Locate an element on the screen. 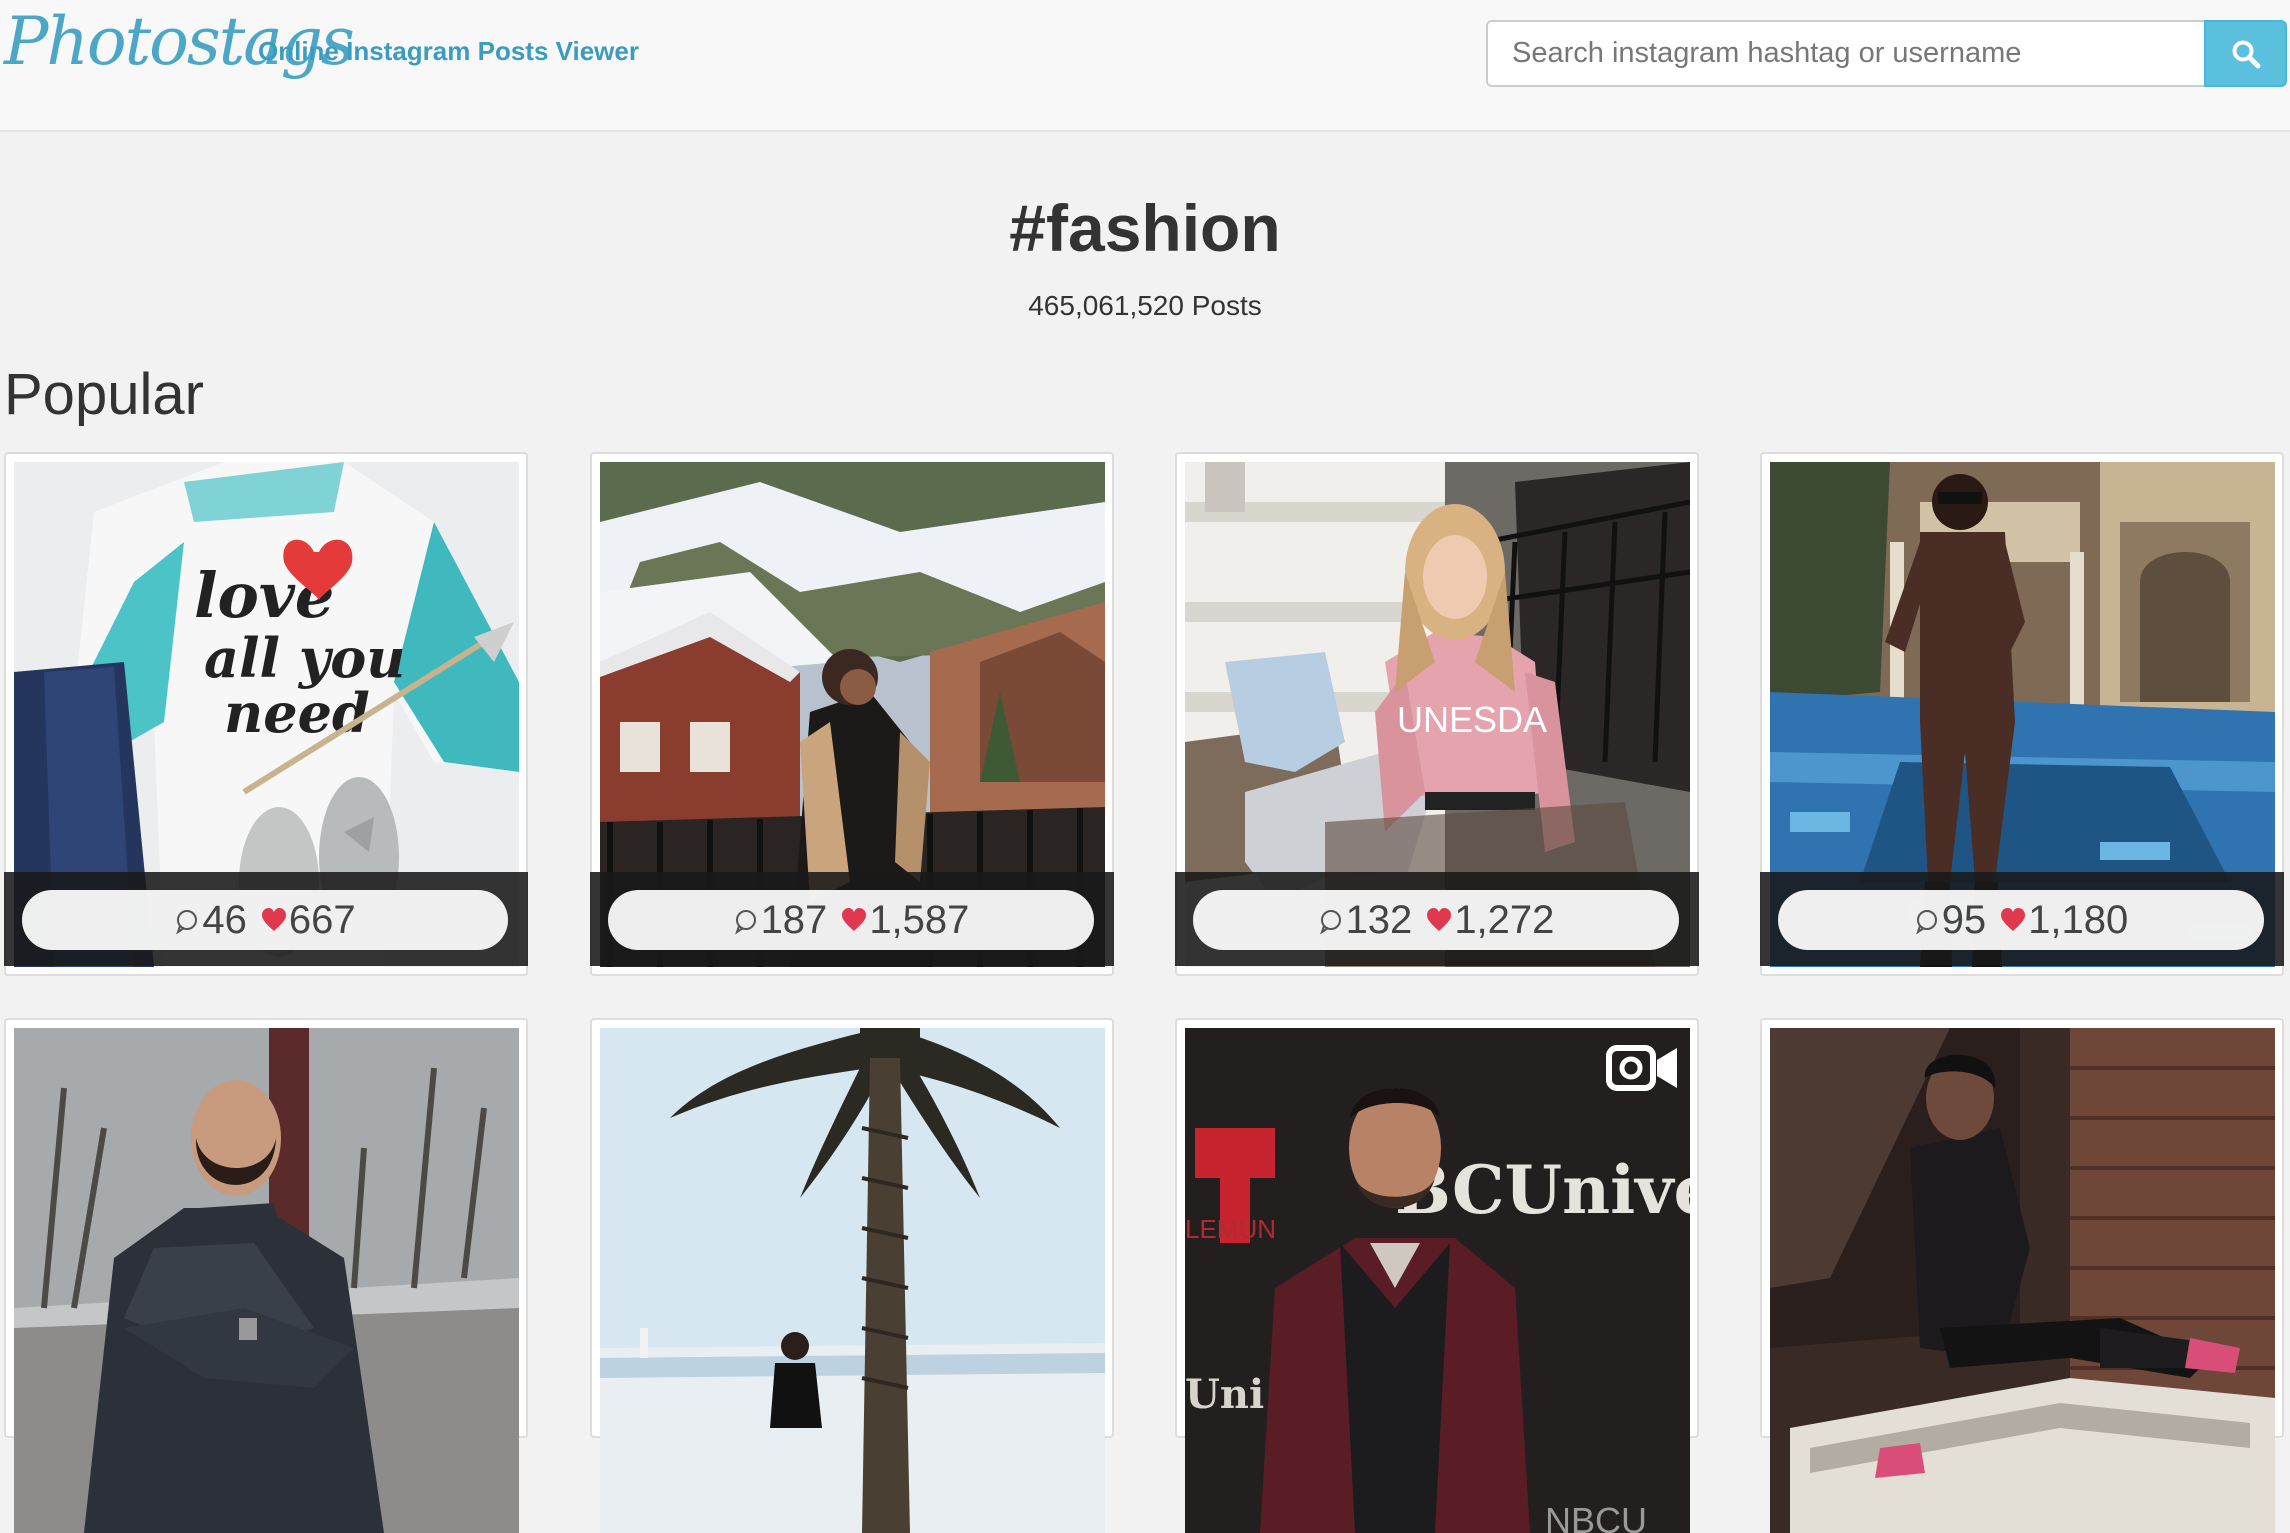 The image size is (2290, 1533). like-count: 667 is located at coordinates (322, 919).